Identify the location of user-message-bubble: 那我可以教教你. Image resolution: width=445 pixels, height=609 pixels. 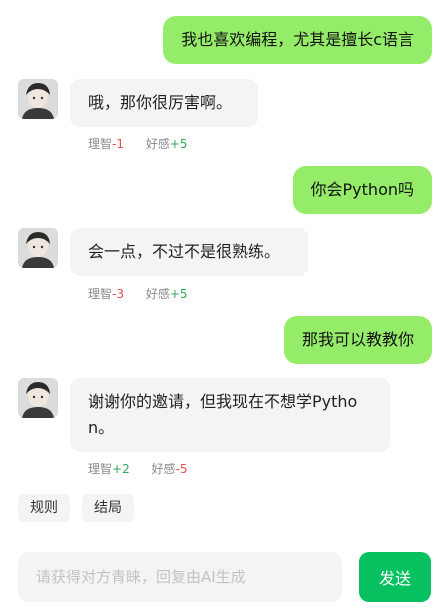
(357, 340).